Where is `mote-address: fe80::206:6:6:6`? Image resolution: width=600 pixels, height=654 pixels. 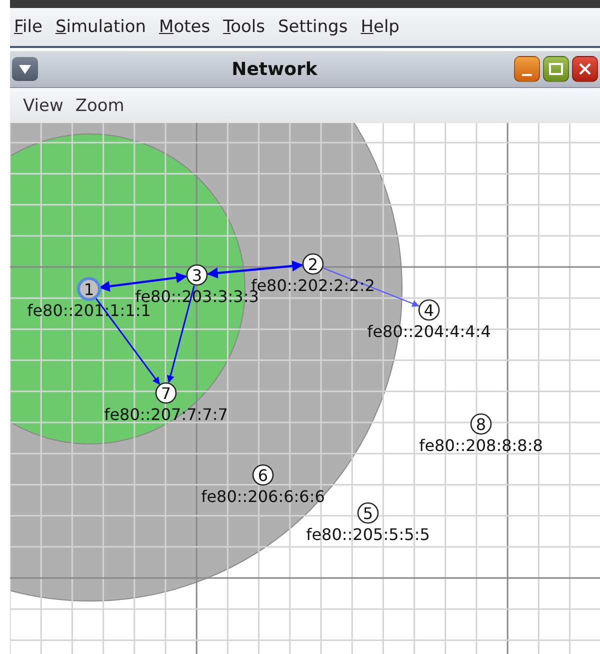 mote-address: fe80::206:6:6:6 is located at coordinates (263, 496).